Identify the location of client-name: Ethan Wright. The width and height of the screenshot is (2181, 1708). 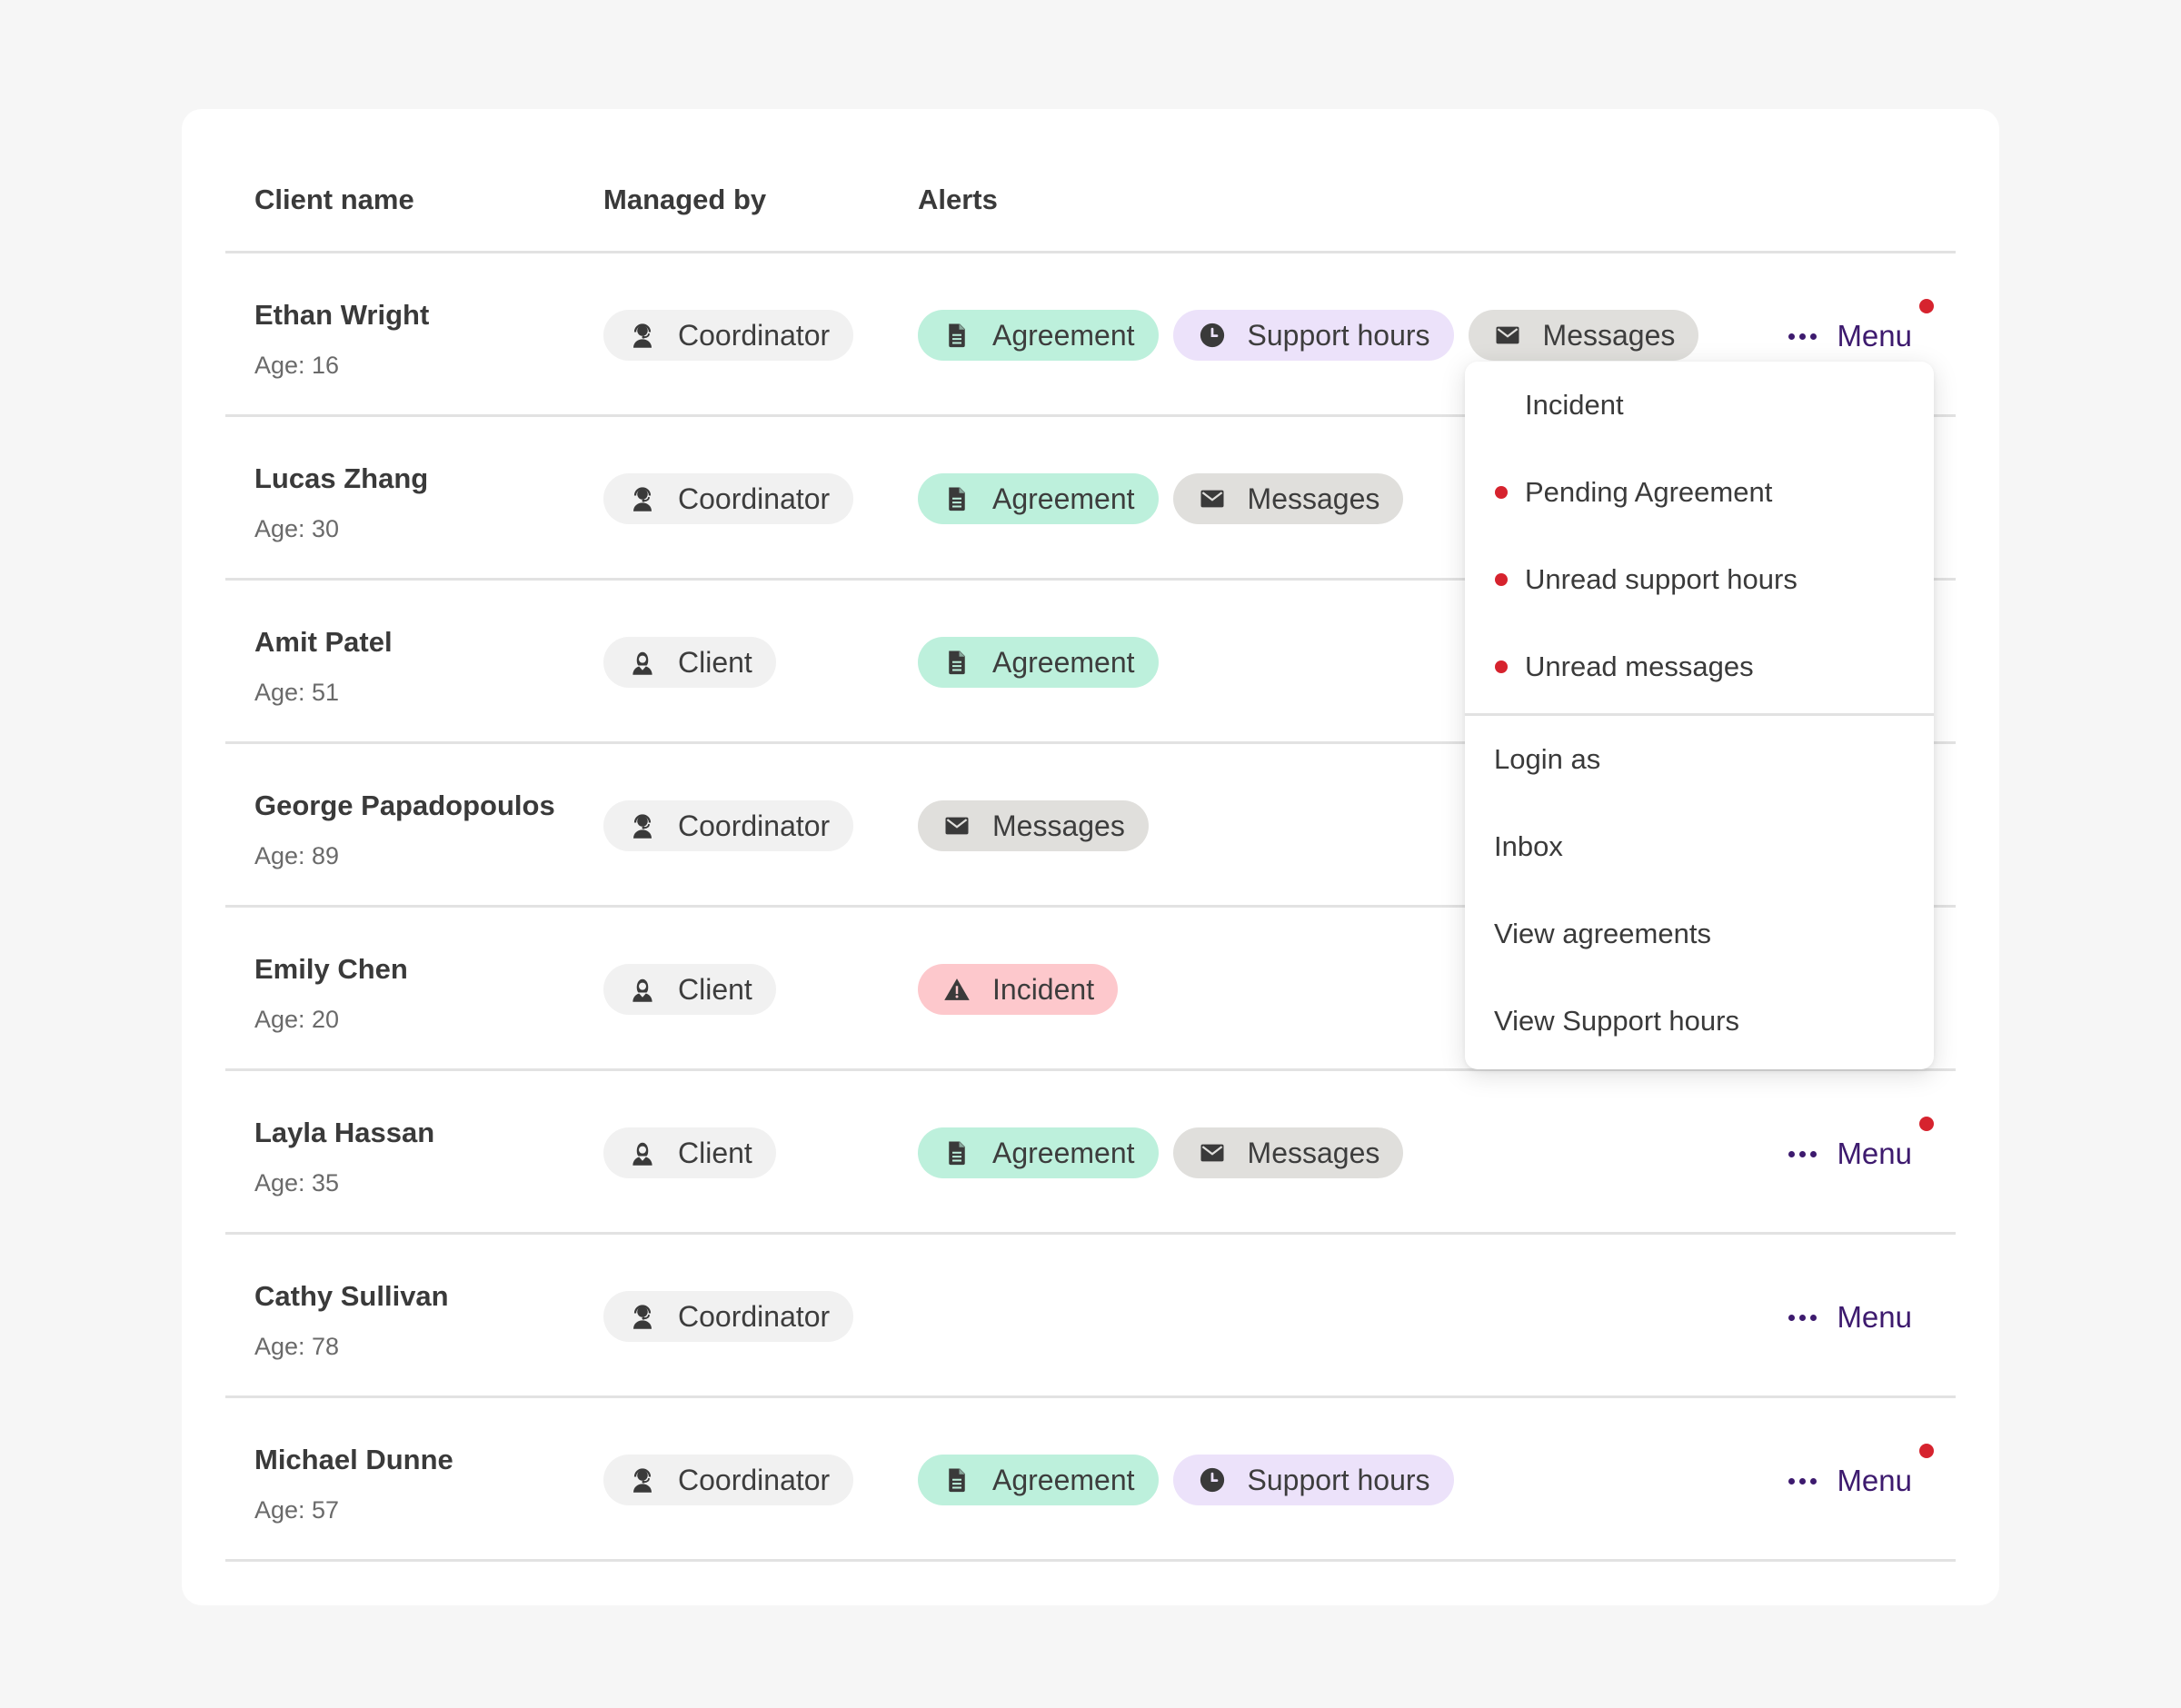
(341, 315).